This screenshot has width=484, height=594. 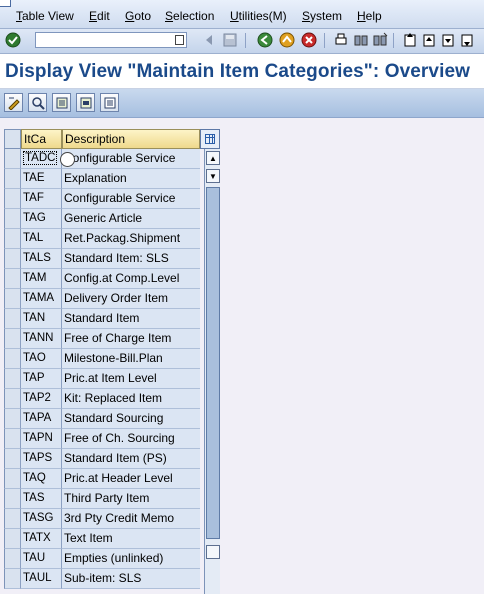 What do you see at coordinates (102, 579) in the screenshot?
I see `table-row: TAUL Sub-item: SLS` at bounding box center [102, 579].